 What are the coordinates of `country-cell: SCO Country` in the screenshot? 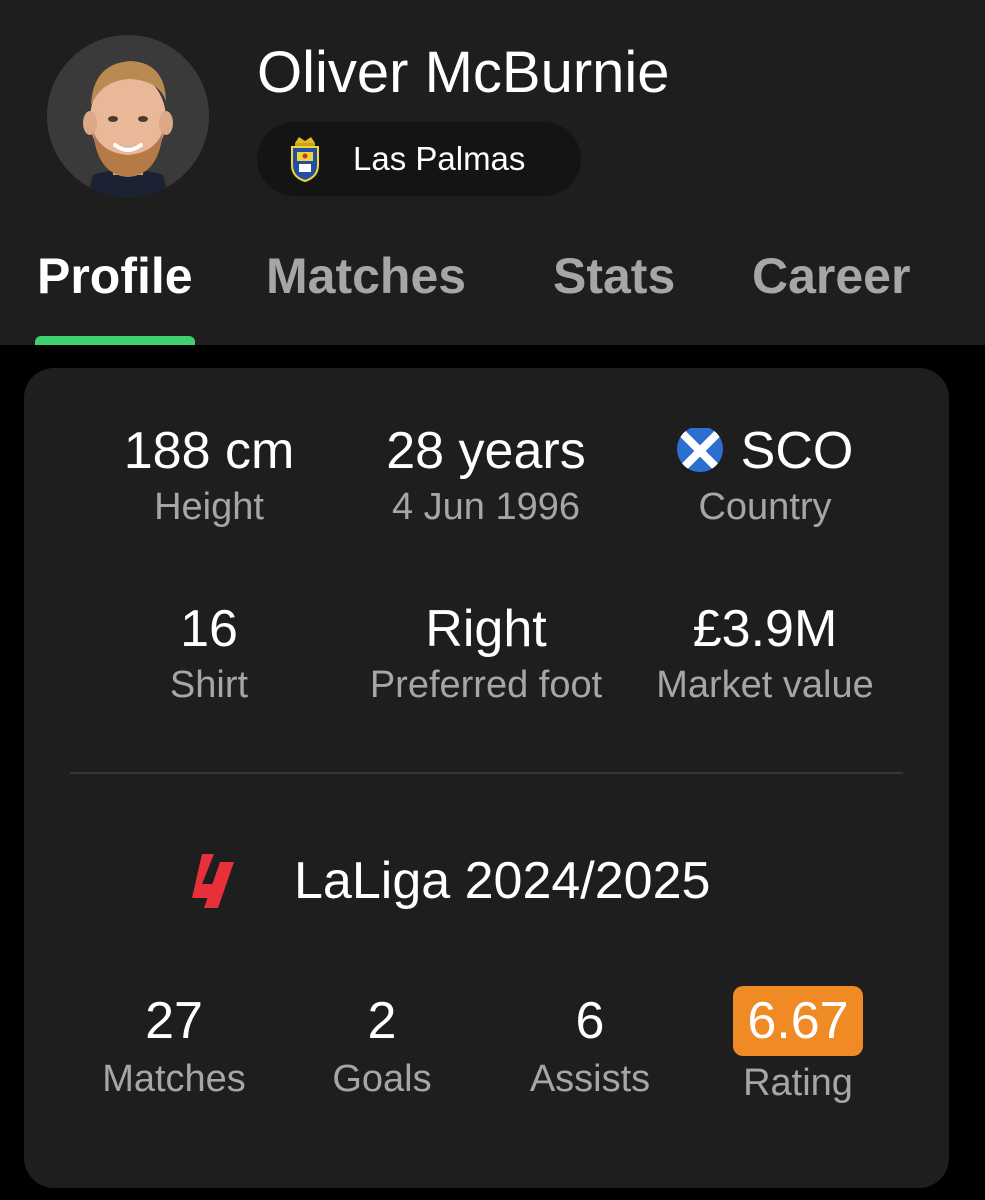 It's located at (765, 475).